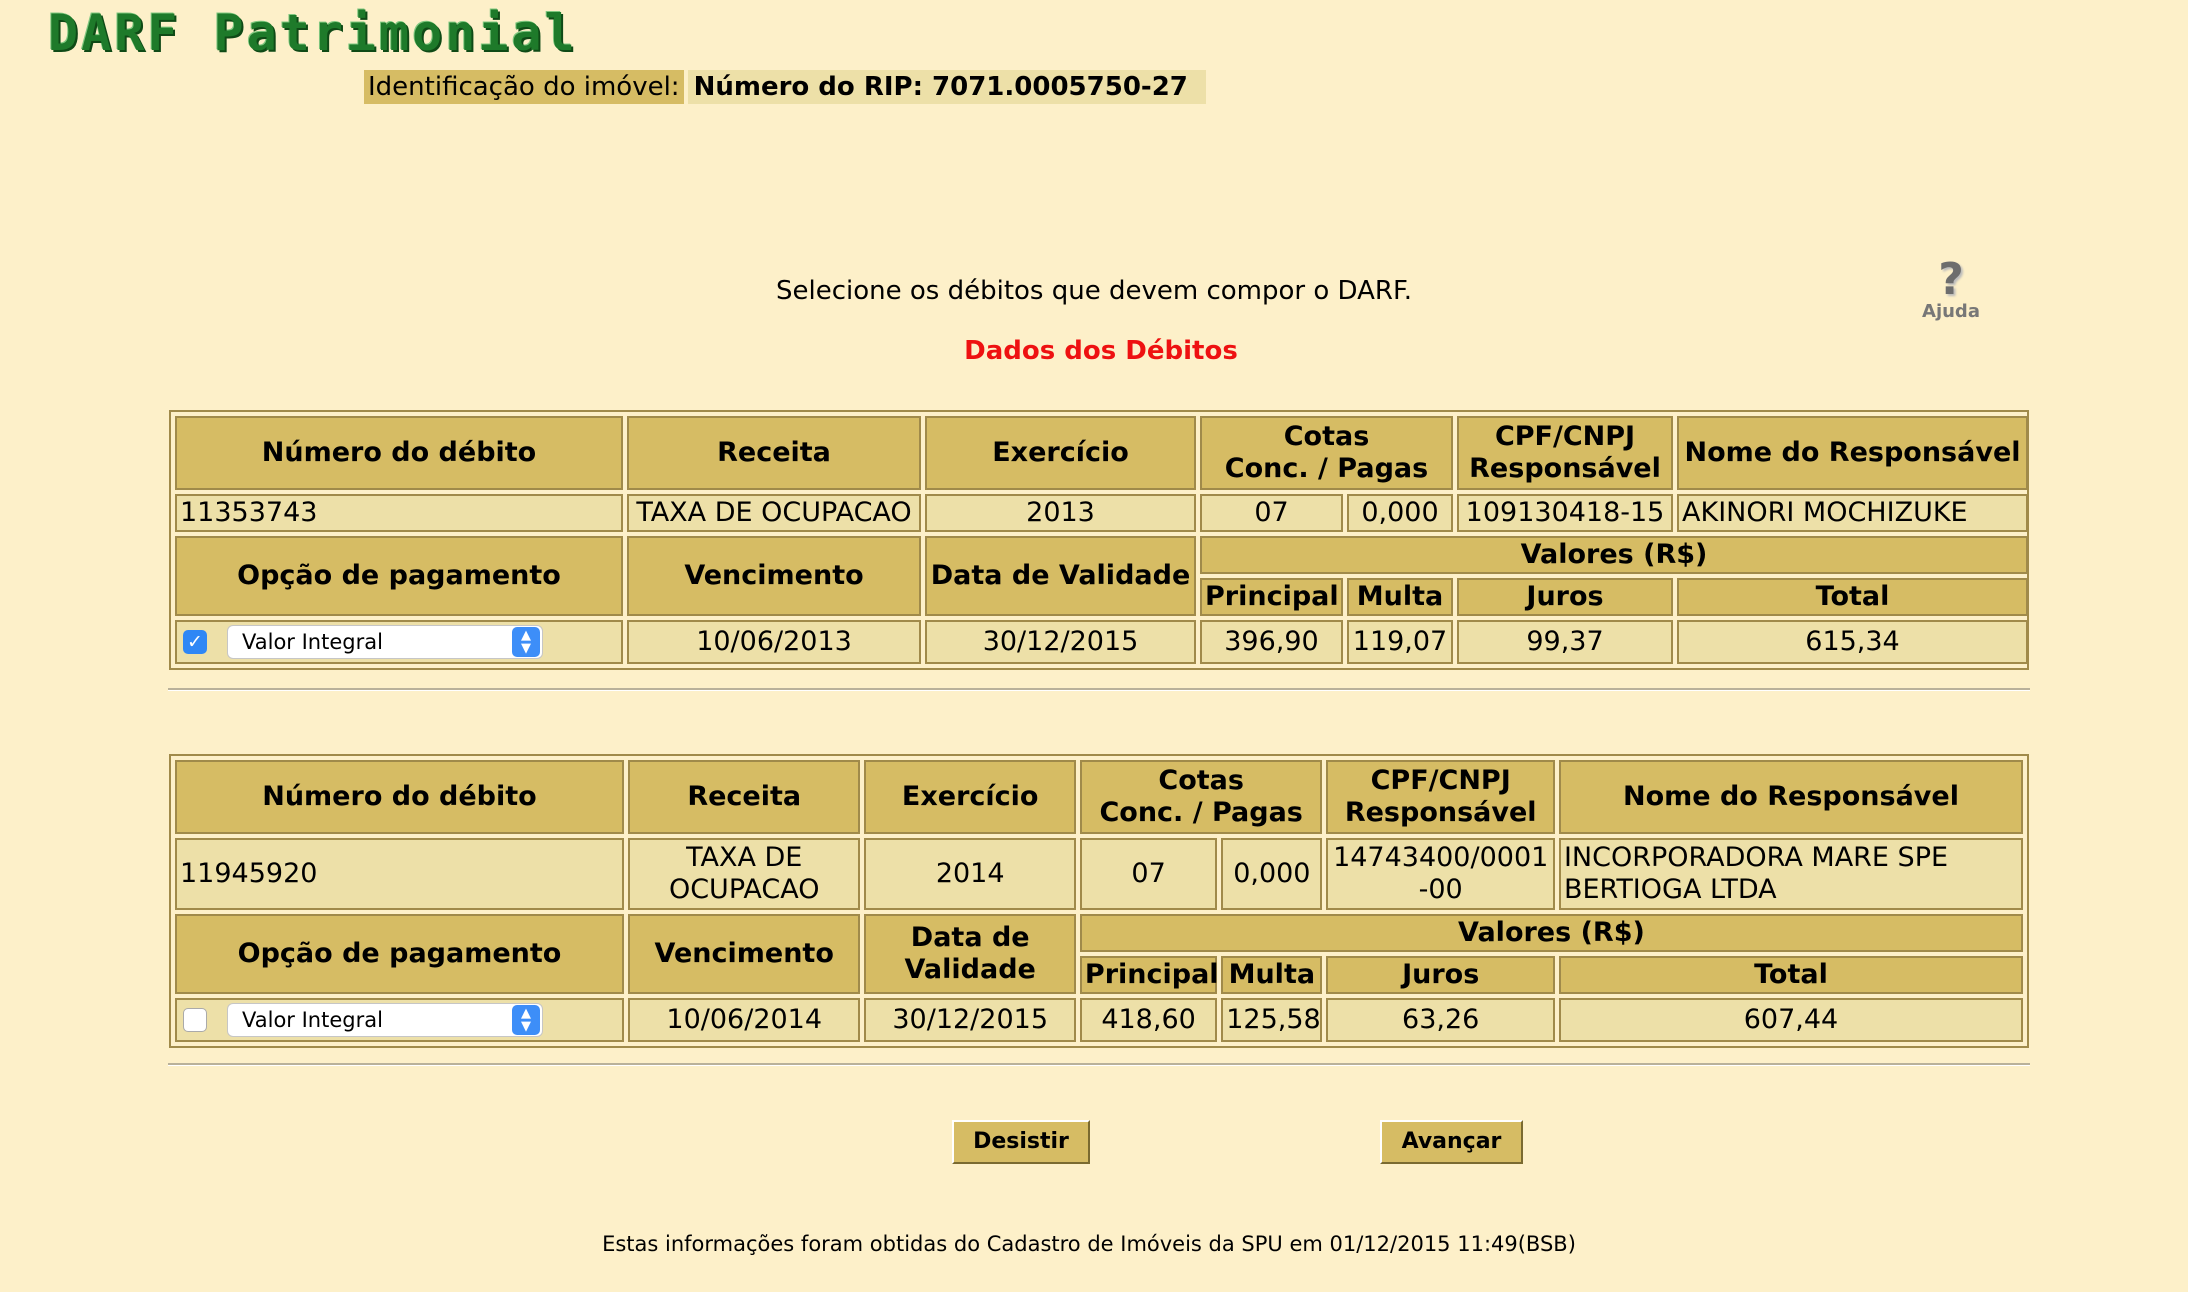  Describe the element at coordinates (1272, 1020) in the screenshot. I see `debt-multa: 125,58` at that location.